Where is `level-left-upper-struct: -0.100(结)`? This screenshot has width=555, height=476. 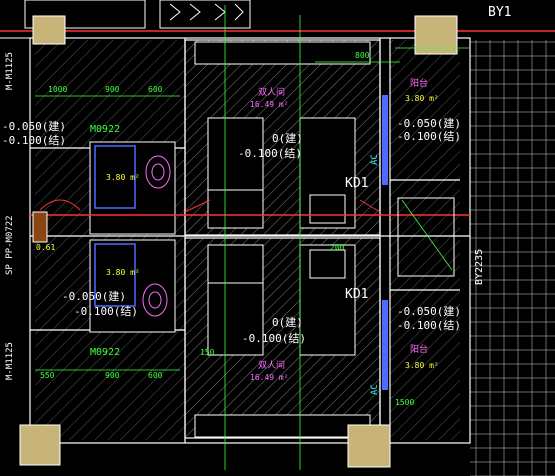
level-left-upper-struct: -0.100(结) is located at coordinates (34, 140).